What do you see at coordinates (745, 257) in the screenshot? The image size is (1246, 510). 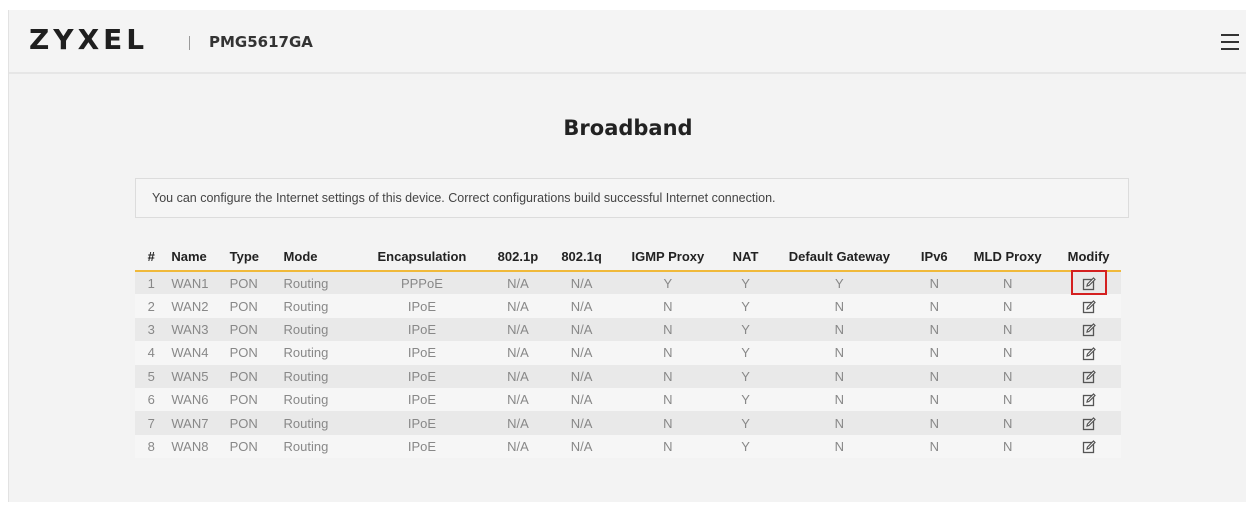 I see `col-nat: NAT` at bounding box center [745, 257].